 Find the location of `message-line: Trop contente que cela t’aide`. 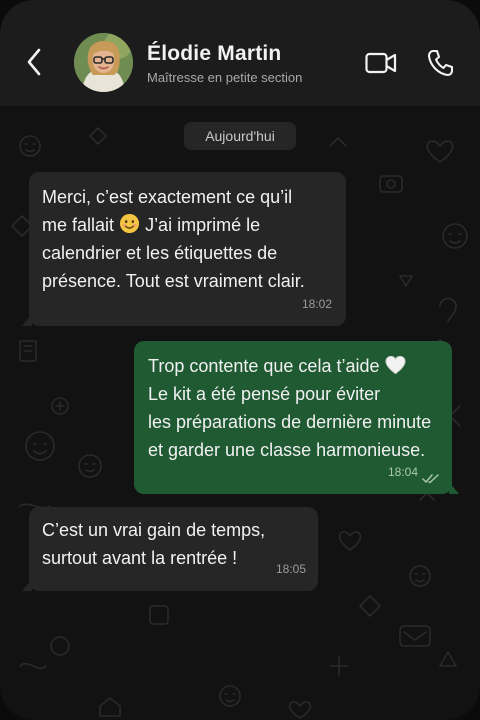

message-line: Trop contente que cela t’aide is located at coordinates (298, 366).